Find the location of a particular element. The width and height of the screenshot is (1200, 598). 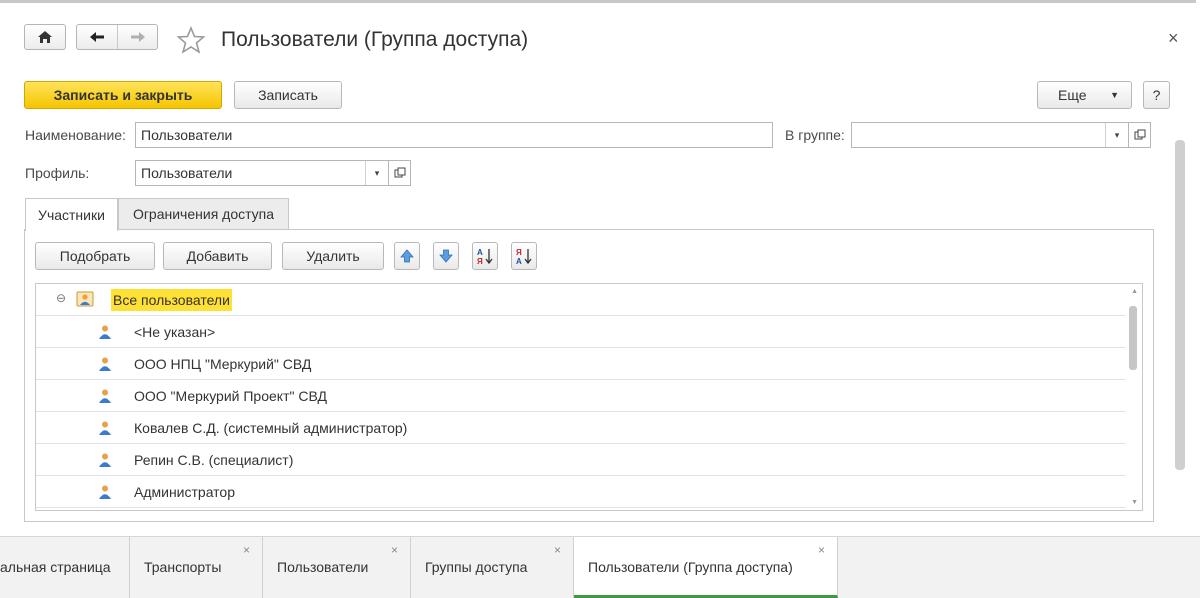

list-scrollbar: ▲ ▼ is located at coordinates (1134, 397).